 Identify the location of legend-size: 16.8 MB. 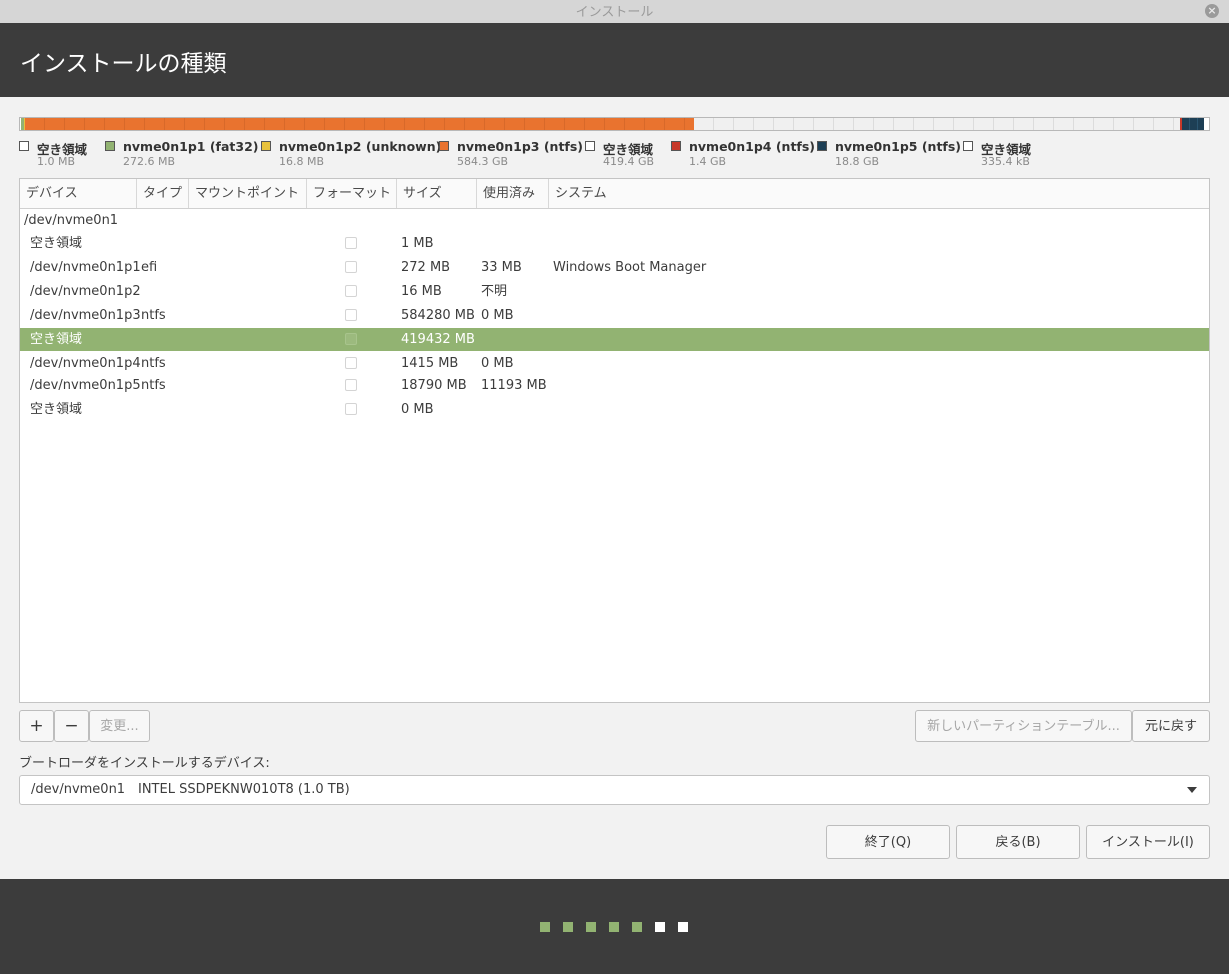
(302, 161).